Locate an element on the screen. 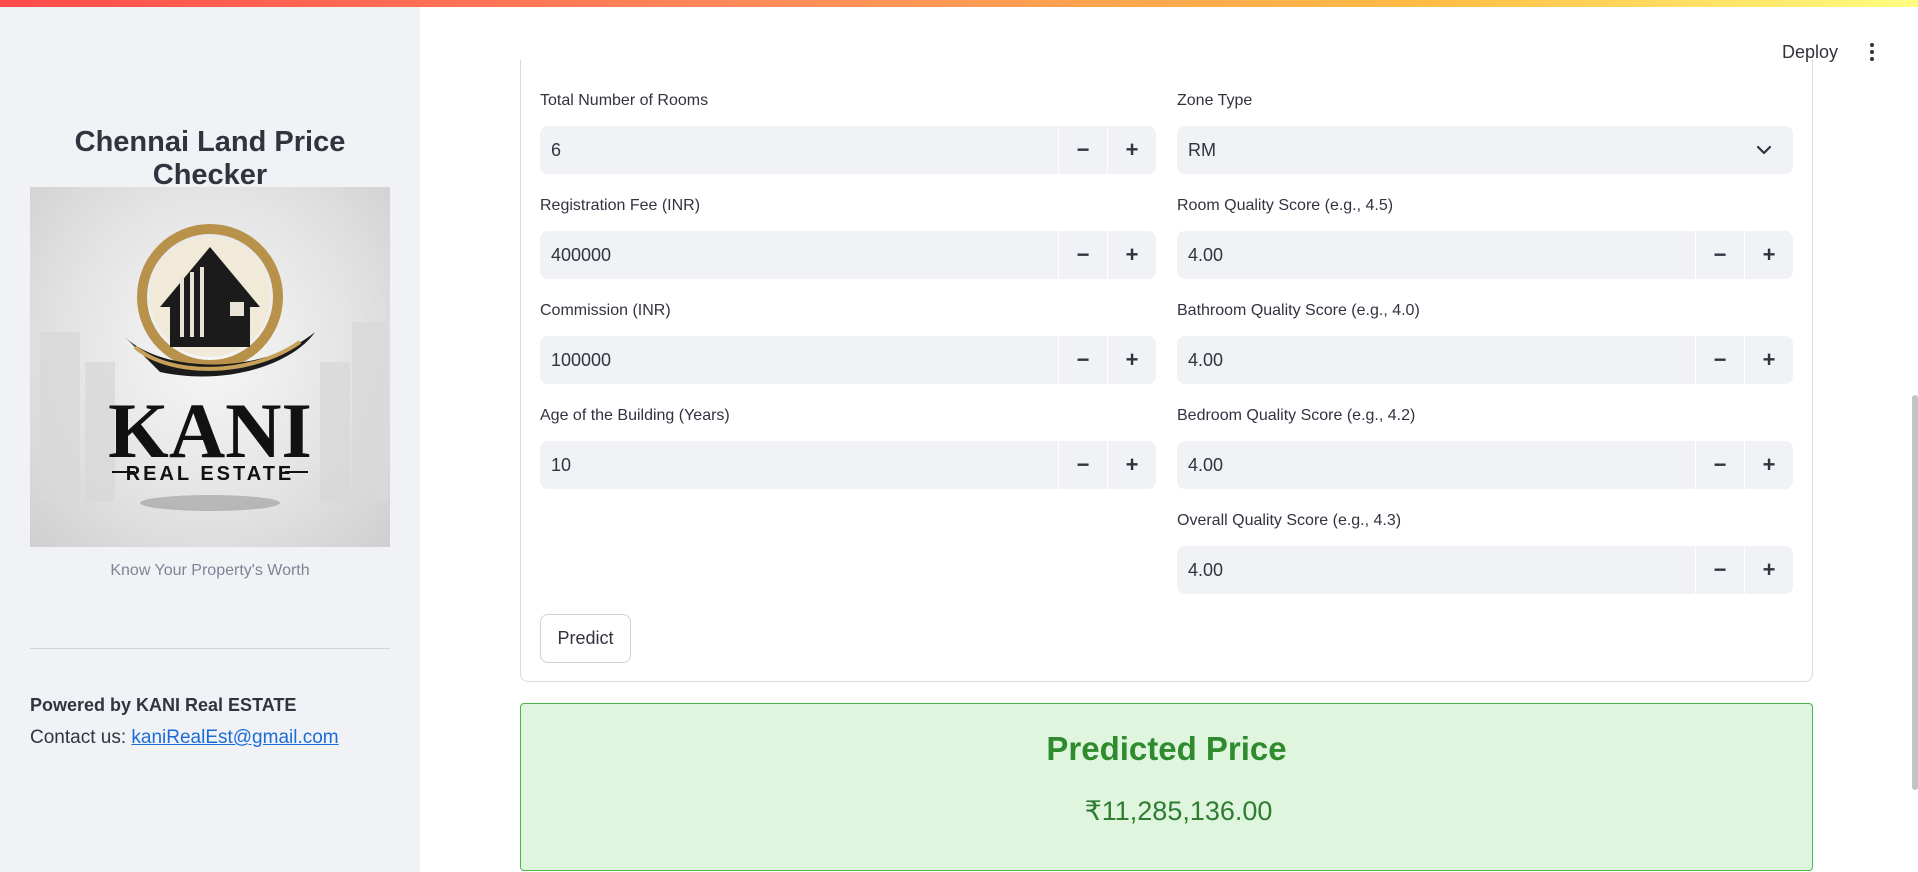 The width and height of the screenshot is (1918, 872). overall-quality-label: Overall Quality Score (e.g., 4.3) is located at coordinates (1289, 520).